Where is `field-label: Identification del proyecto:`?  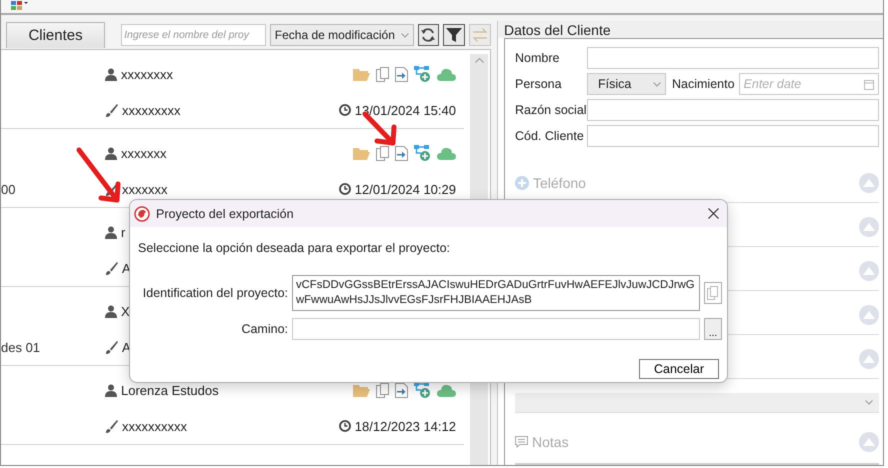 field-label: Identification del proyecto: is located at coordinates (215, 293).